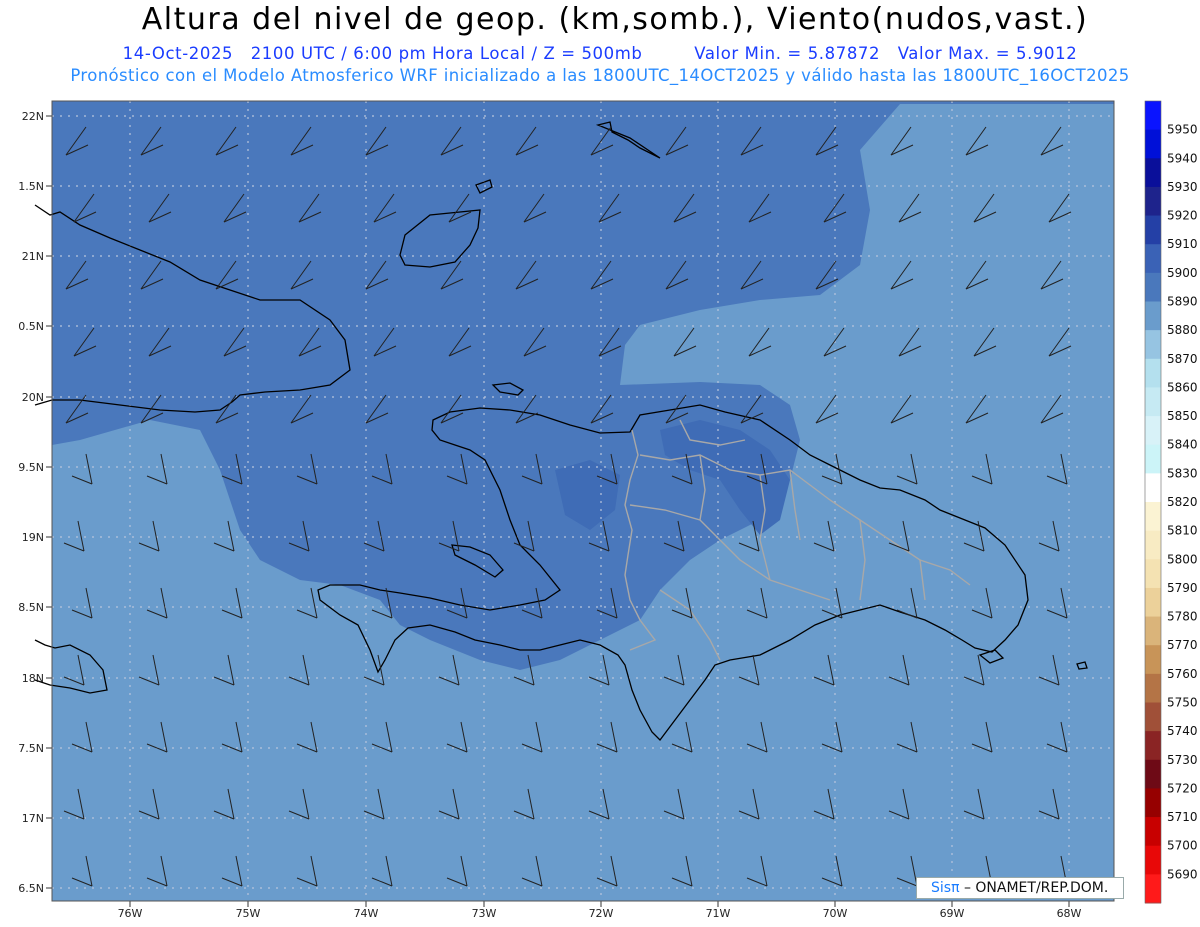 The width and height of the screenshot is (1200, 927). Describe the element at coordinates (1182, 273) in the screenshot. I see `colorbar-label: 5900` at that location.